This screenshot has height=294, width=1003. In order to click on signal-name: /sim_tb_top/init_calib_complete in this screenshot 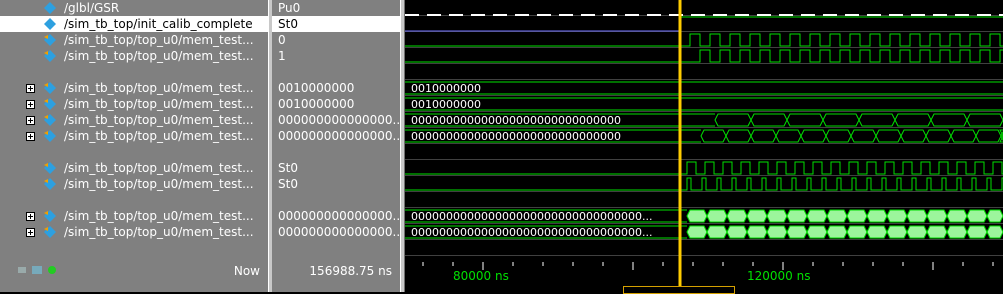, I will do `click(158, 24)`.